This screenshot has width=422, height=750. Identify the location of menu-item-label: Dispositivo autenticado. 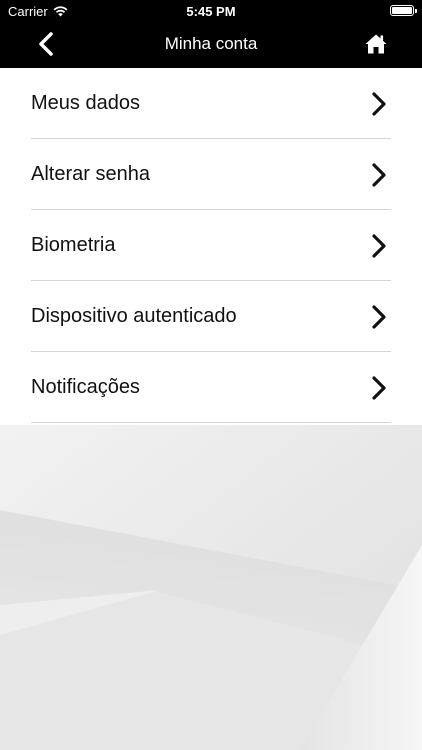
(134, 316).